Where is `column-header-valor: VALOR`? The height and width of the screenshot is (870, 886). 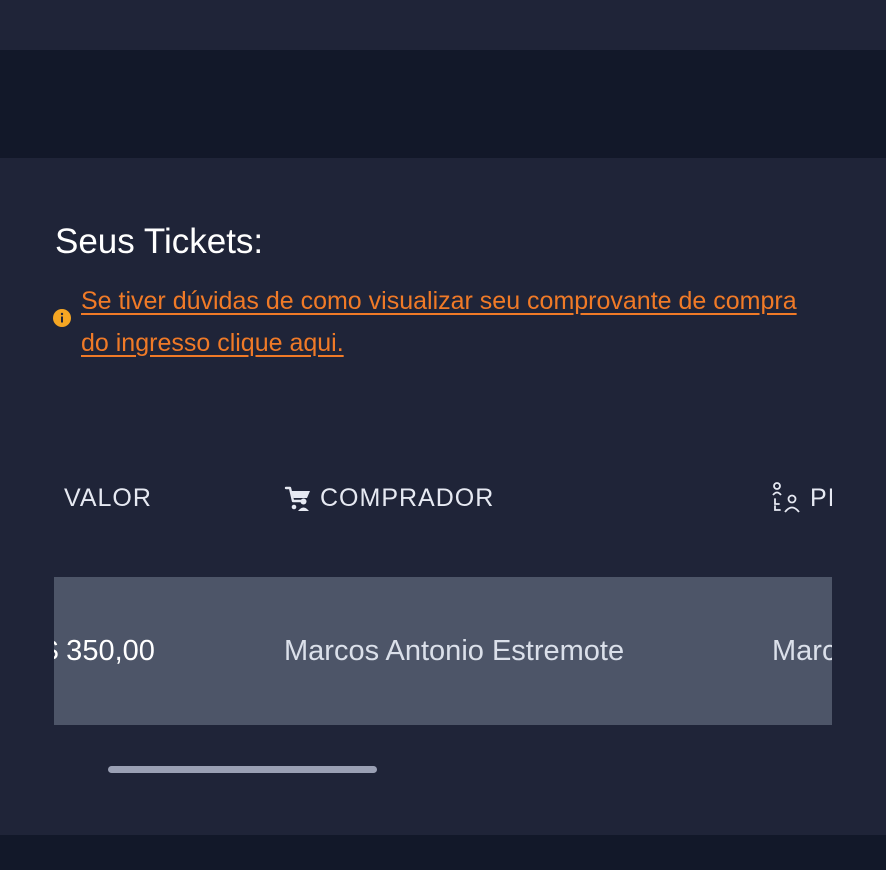
column-header-valor: VALOR is located at coordinates (108, 498).